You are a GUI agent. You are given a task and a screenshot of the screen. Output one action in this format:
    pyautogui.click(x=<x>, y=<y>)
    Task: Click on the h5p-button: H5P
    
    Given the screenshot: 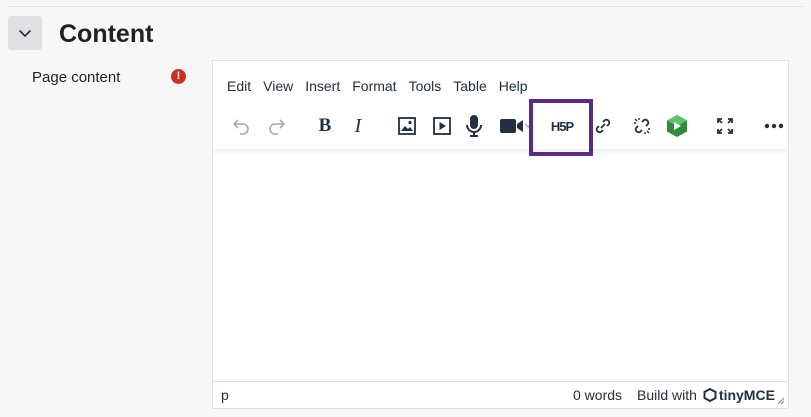 What is the action you would take?
    pyautogui.click(x=562, y=126)
    